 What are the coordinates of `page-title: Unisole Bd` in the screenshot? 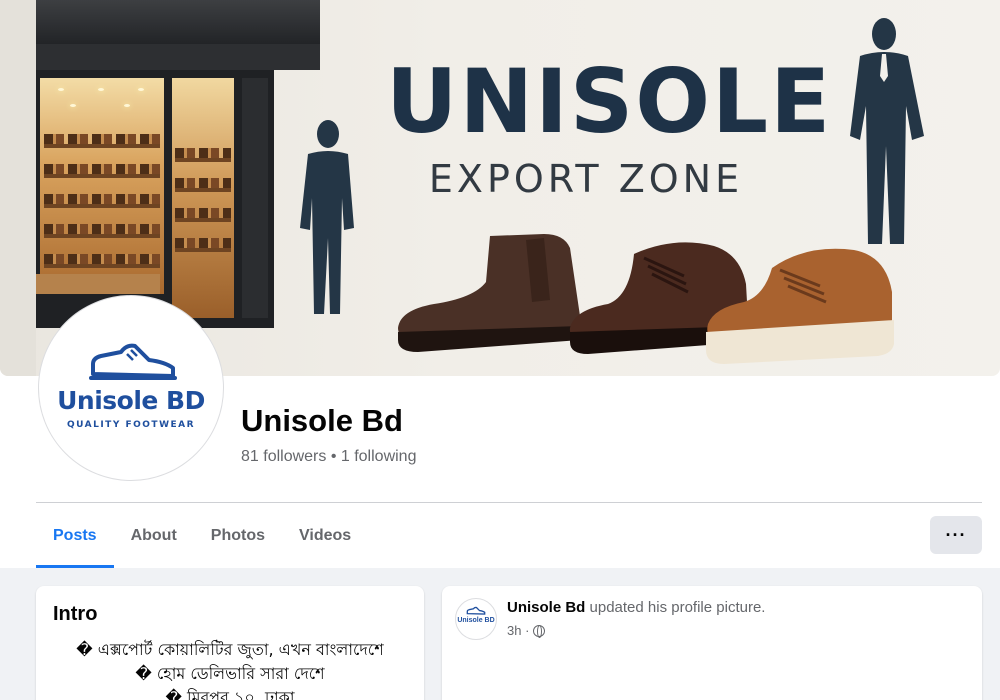 It's located at (322, 420).